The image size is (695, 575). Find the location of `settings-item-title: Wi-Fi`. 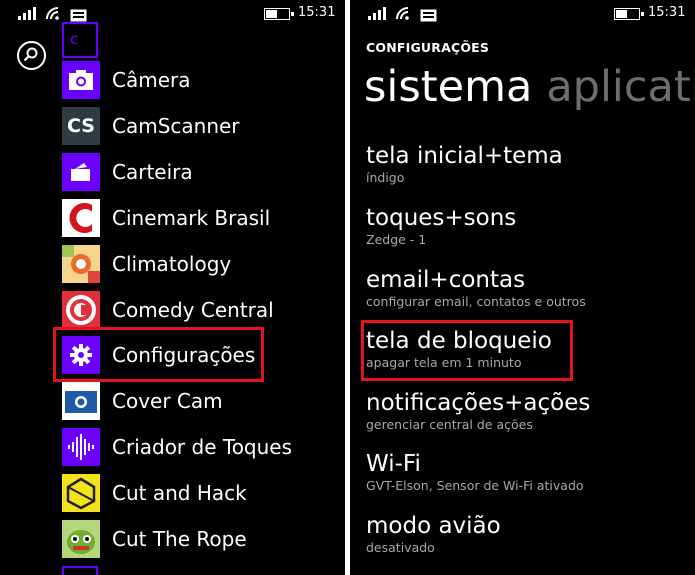

settings-item-title: Wi-Fi is located at coordinates (393, 464).